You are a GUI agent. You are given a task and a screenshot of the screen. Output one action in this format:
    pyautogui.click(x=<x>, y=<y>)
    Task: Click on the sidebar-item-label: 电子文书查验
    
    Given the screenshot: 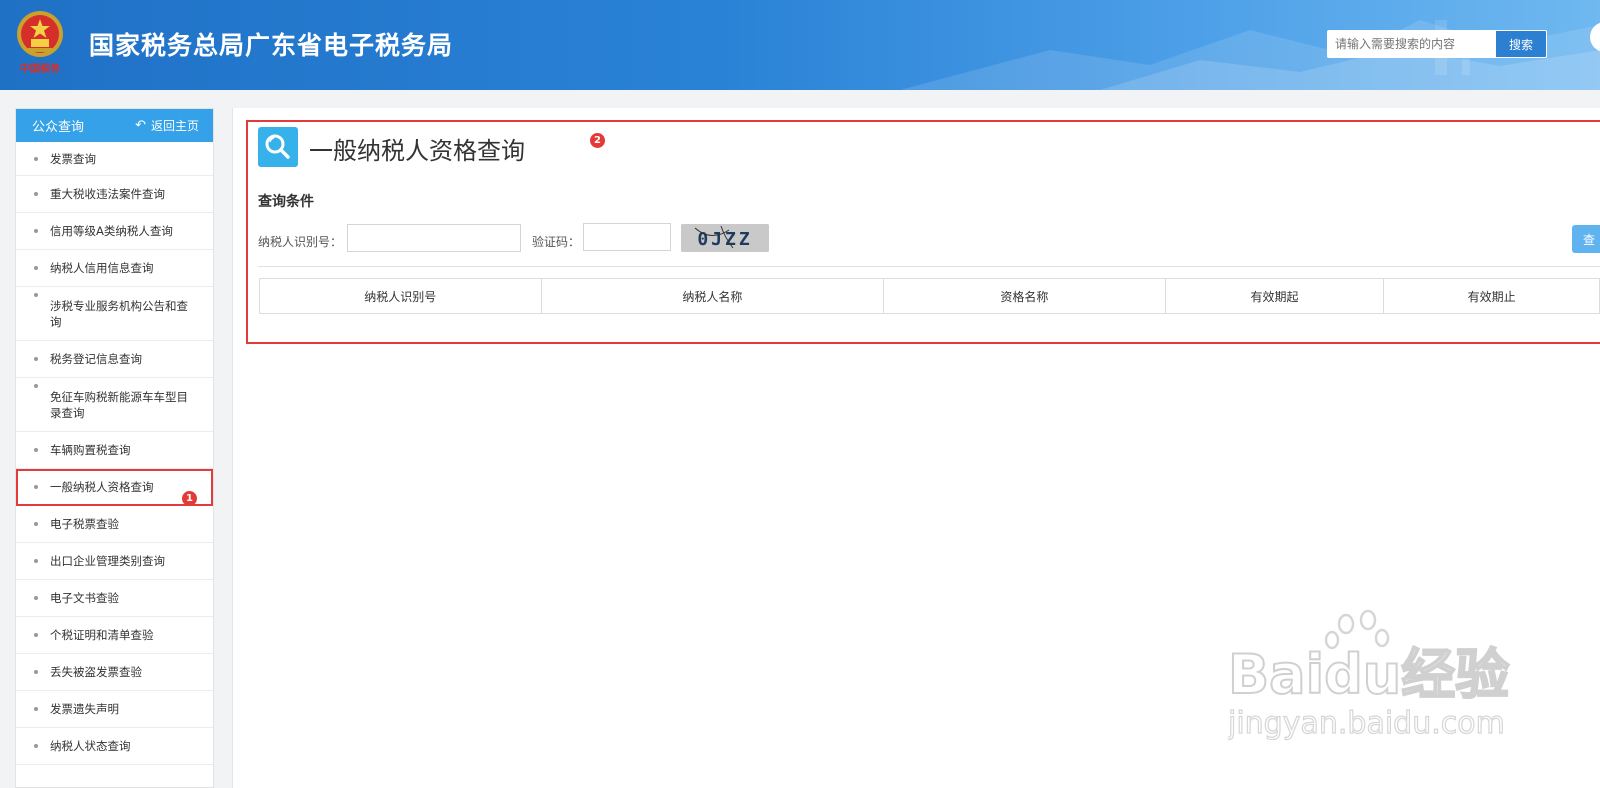 What is the action you would take?
    pyautogui.click(x=84, y=598)
    